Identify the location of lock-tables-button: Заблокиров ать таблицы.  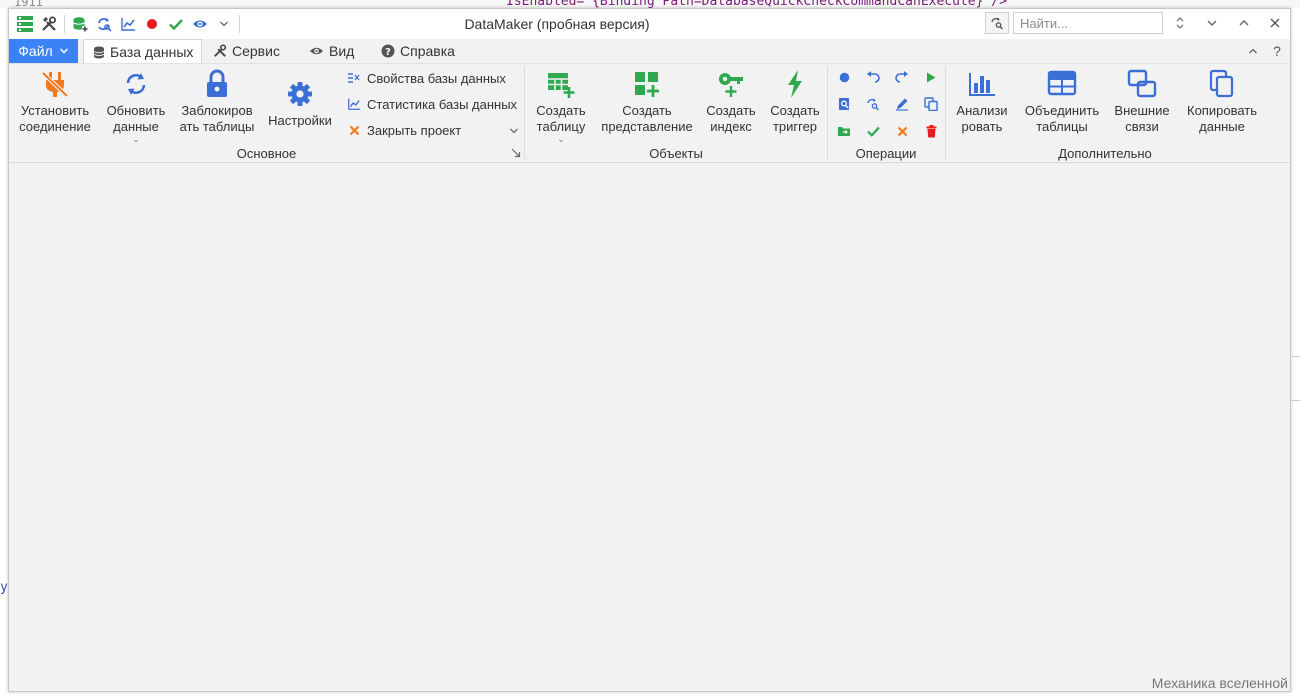
(217, 101).